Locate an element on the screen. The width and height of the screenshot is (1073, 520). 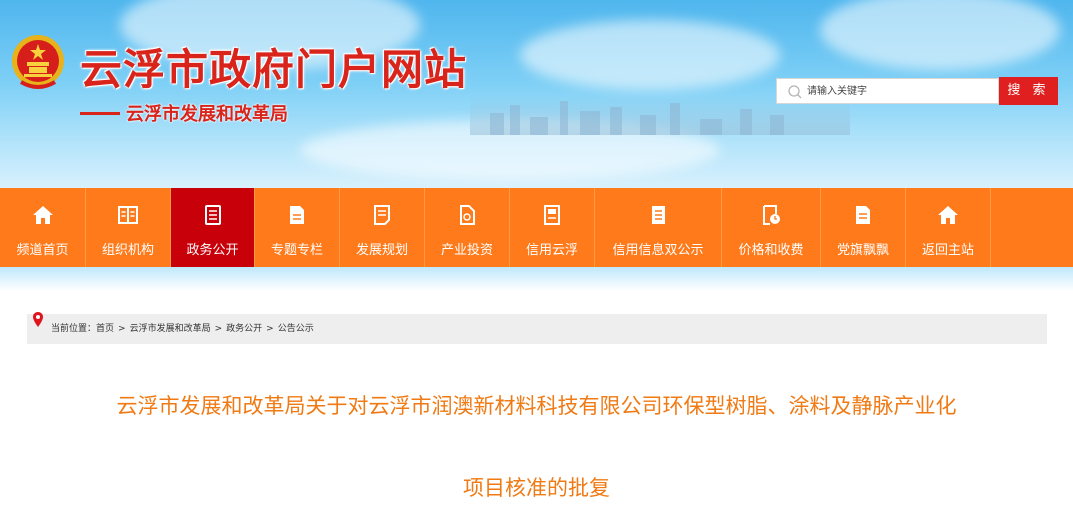
nav-shadow is located at coordinates (536, 279).